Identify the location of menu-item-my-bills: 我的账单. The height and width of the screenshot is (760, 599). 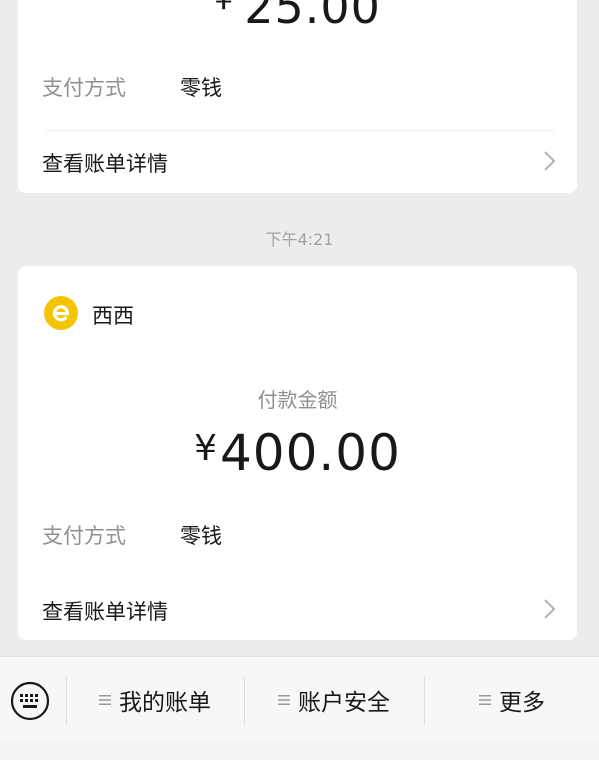
(155, 700).